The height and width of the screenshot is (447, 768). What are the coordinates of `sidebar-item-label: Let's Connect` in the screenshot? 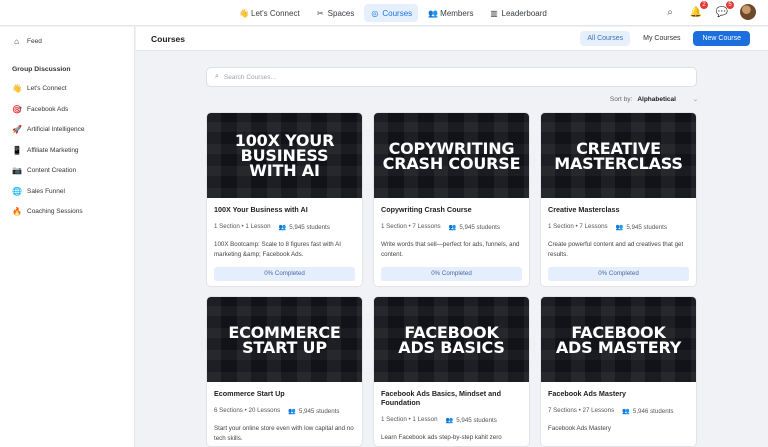 It's located at (47, 89).